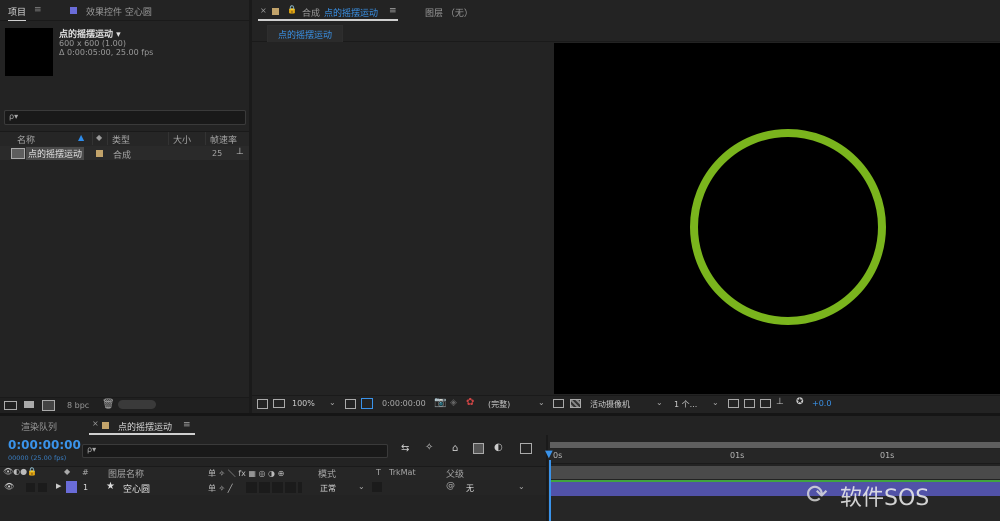  What do you see at coordinates (106, 52) in the screenshot?
I see `comp-duration-label: Δ 0:00:05:00, 25.00 fps` at bounding box center [106, 52].